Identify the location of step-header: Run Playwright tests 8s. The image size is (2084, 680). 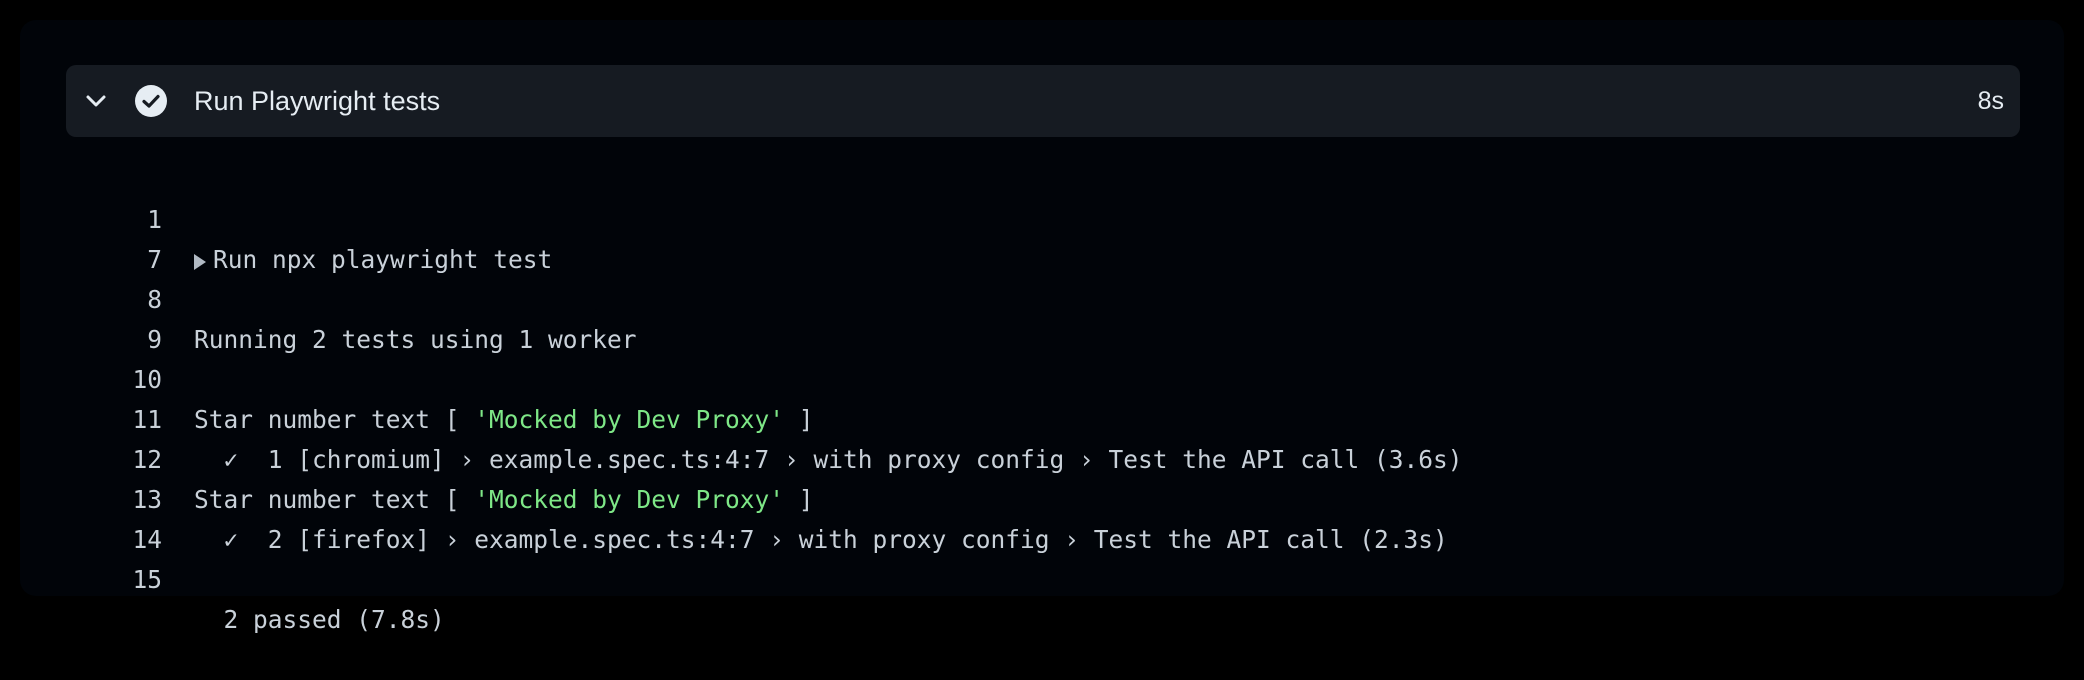
(1043, 101).